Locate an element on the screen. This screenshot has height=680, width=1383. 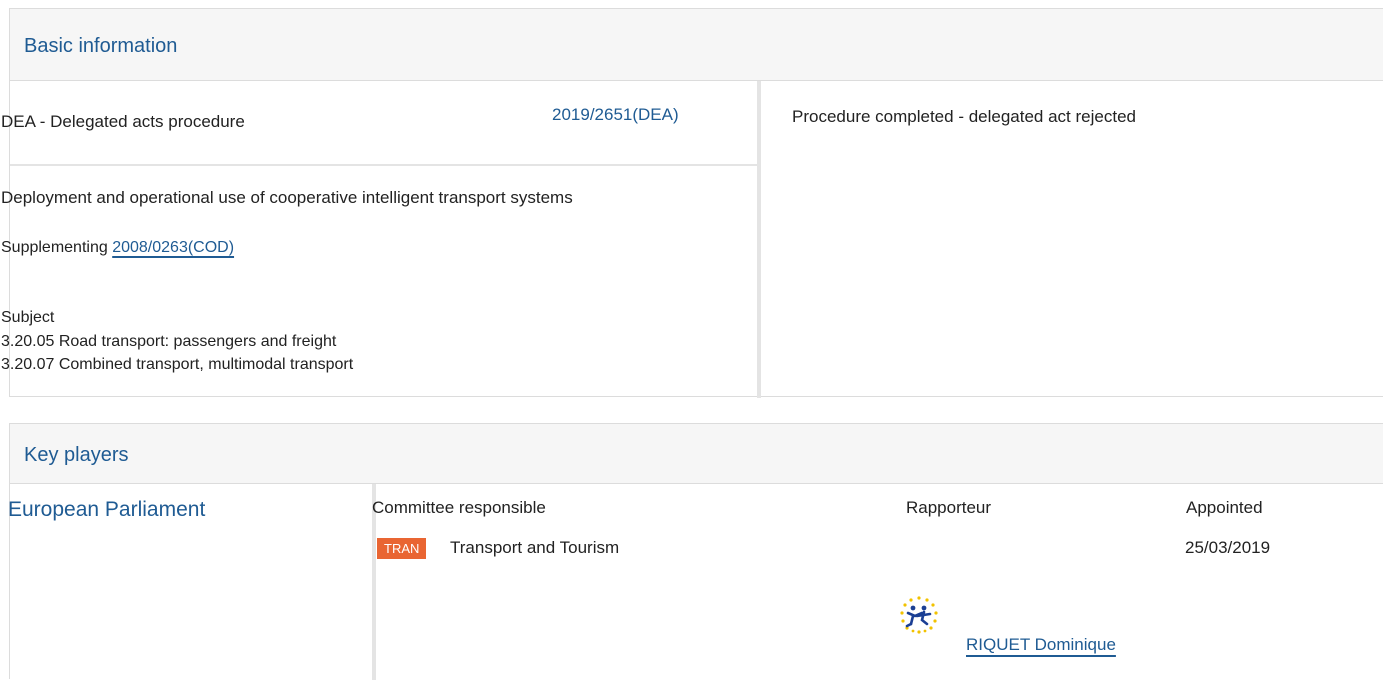
appointed-date: 25/03/2019 is located at coordinates (1228, 547).